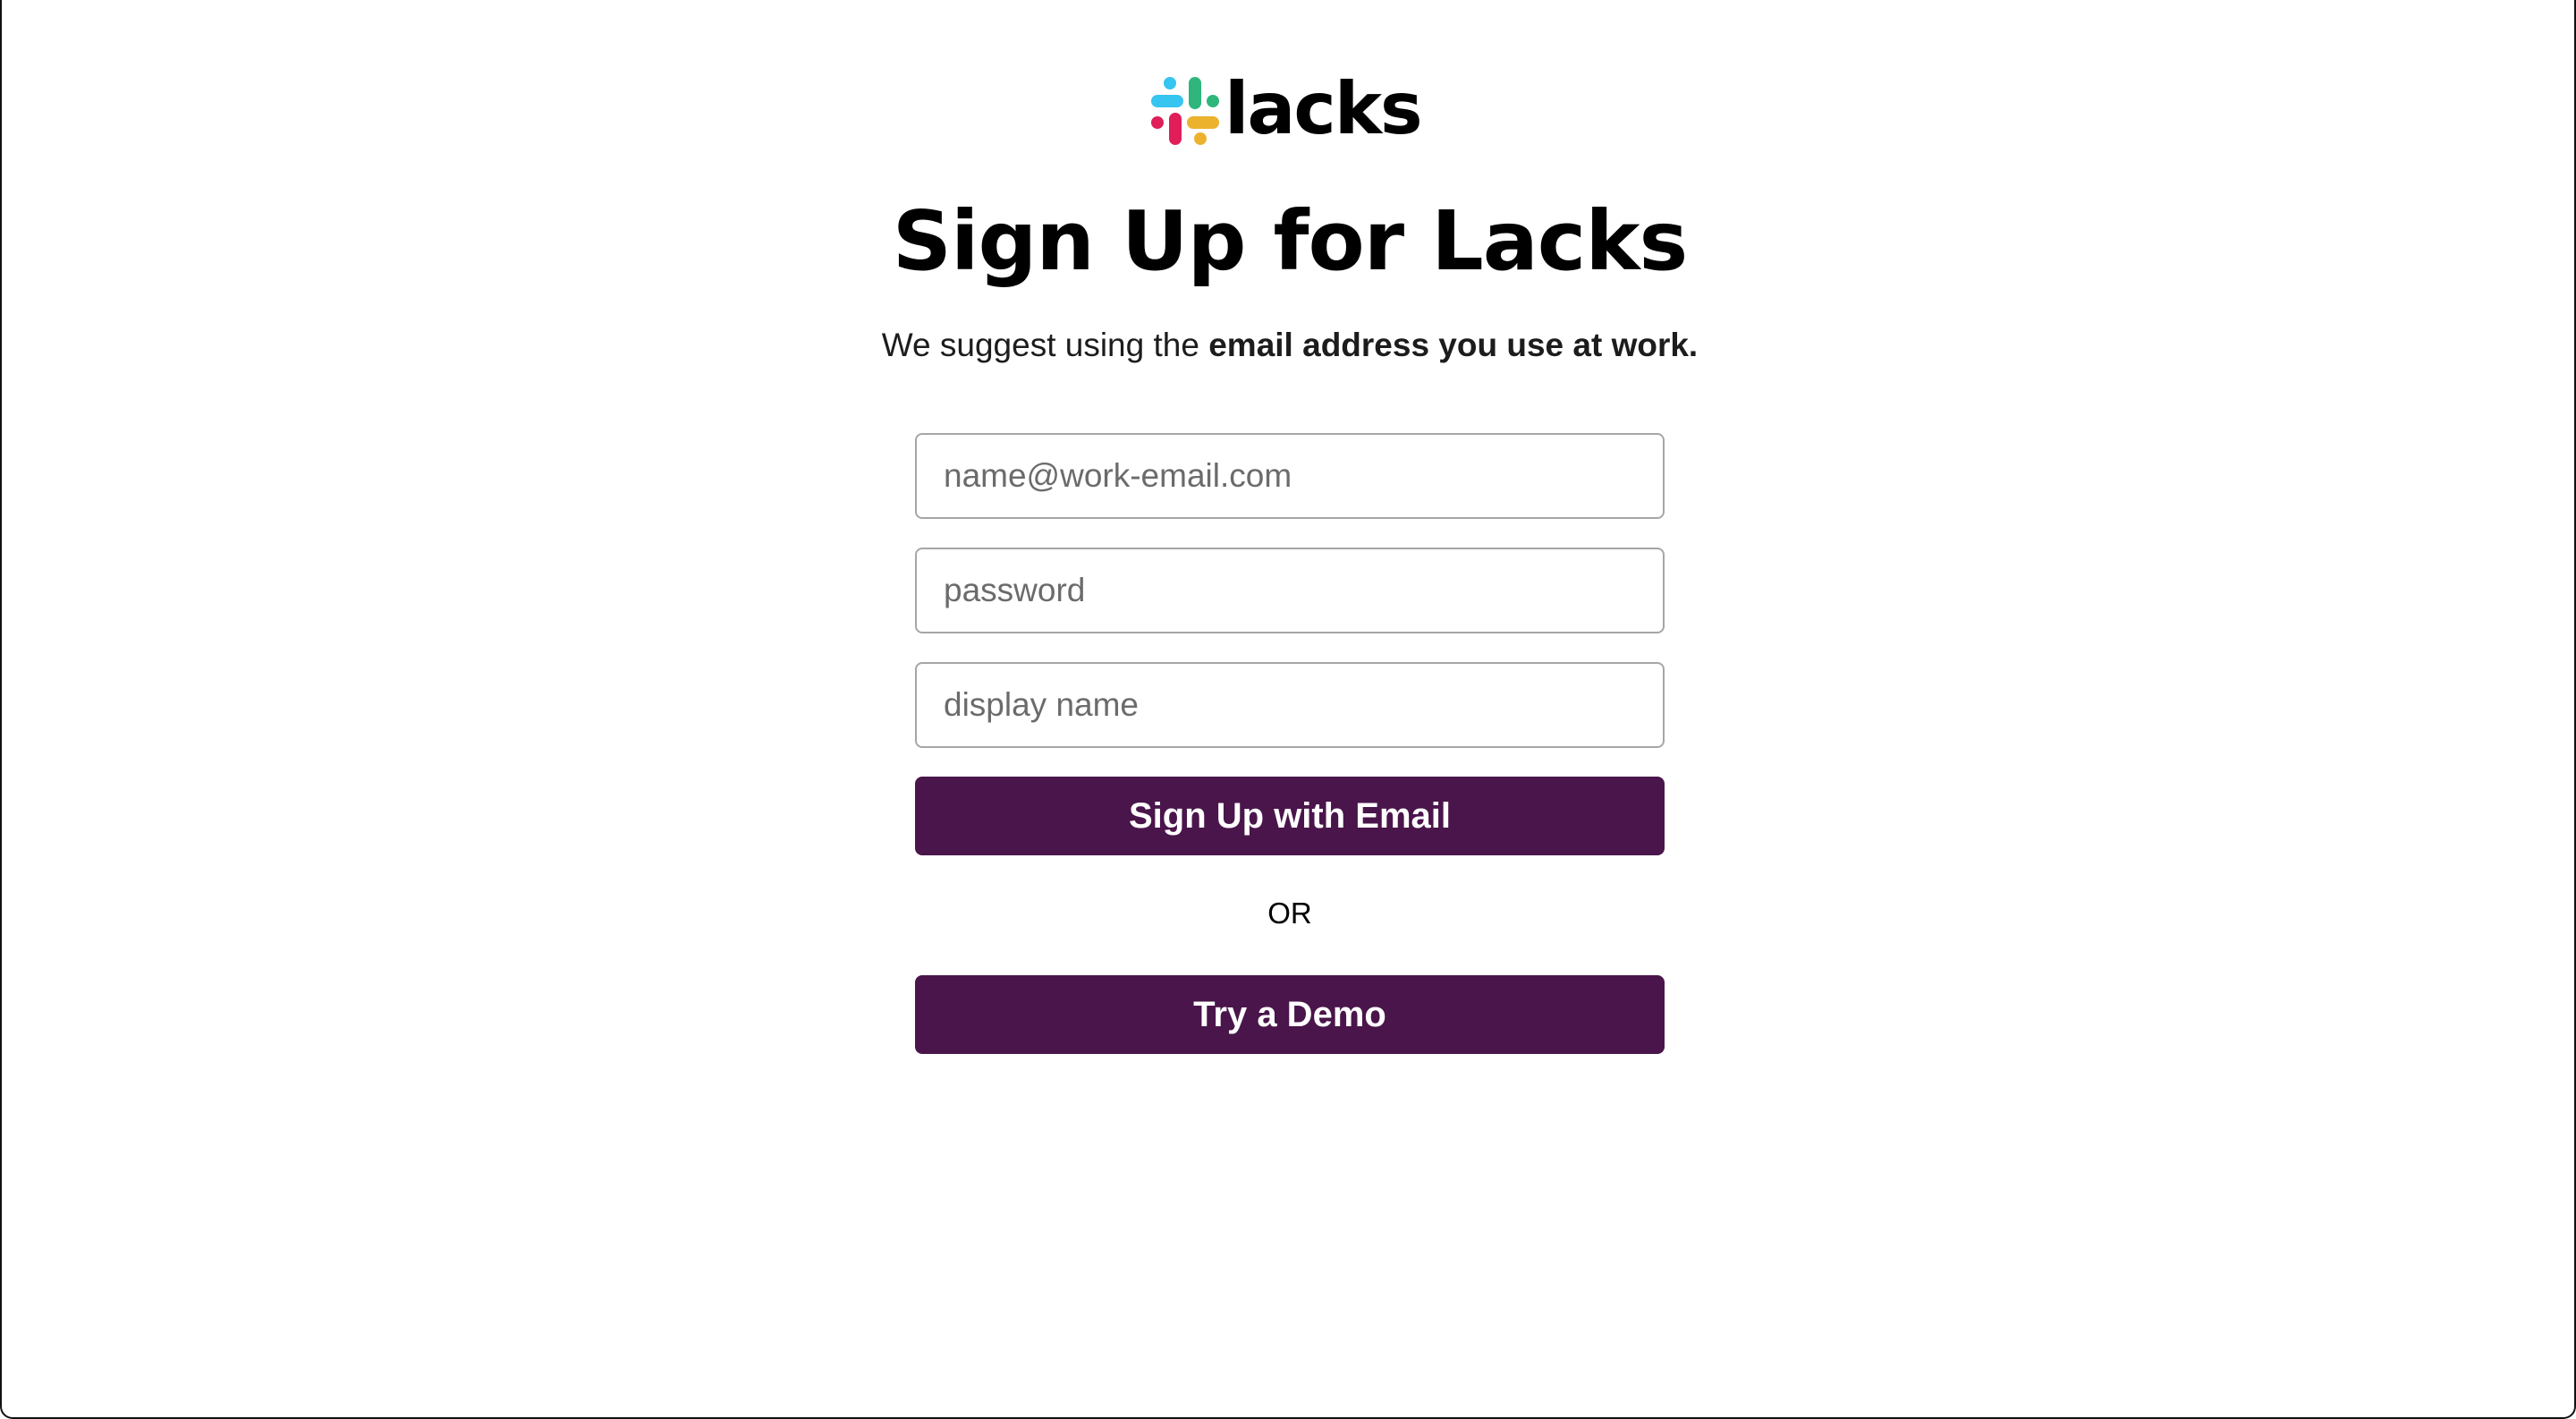 The image size is (2576, 1419). I want to click on page-title: Sign Up for Lacks, so click(1290, 241).